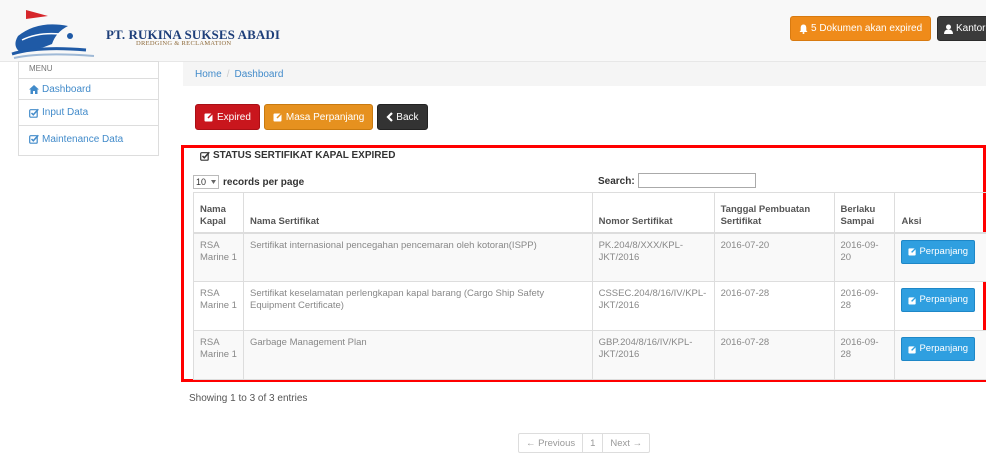 The height and width of the screenshot is (453, 986). Describe the element at coordinates (53, 33) in the screenshot. I see `company-logo` at that location.